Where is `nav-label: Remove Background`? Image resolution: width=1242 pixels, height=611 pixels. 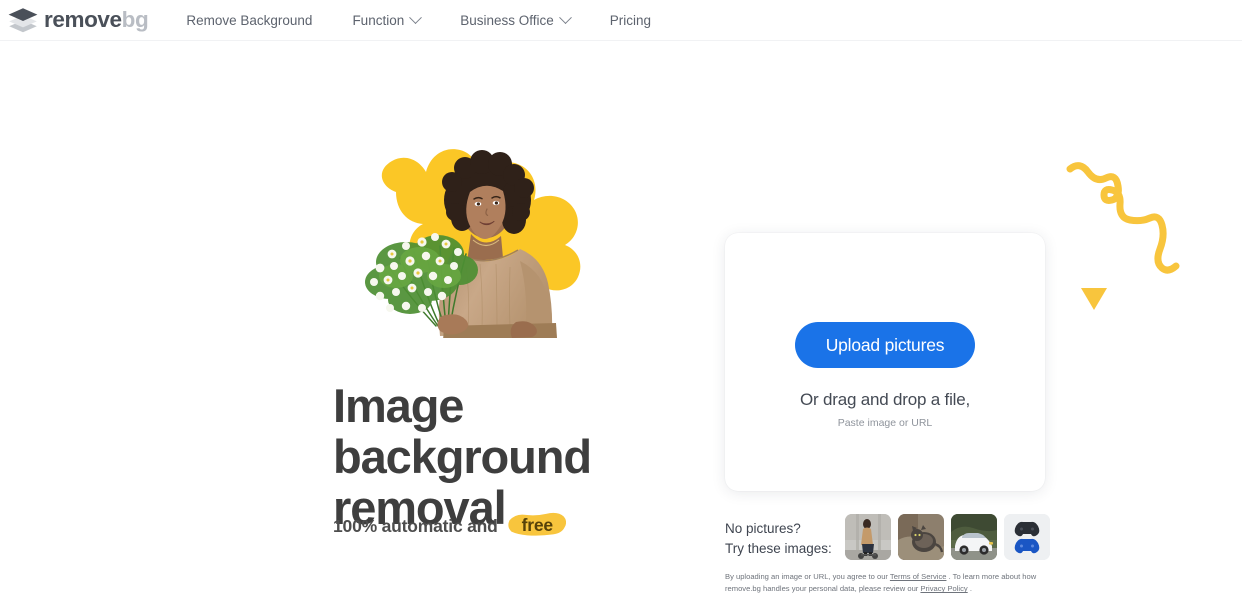
nav-label: Remove Background is located at coordinates (249, 20).